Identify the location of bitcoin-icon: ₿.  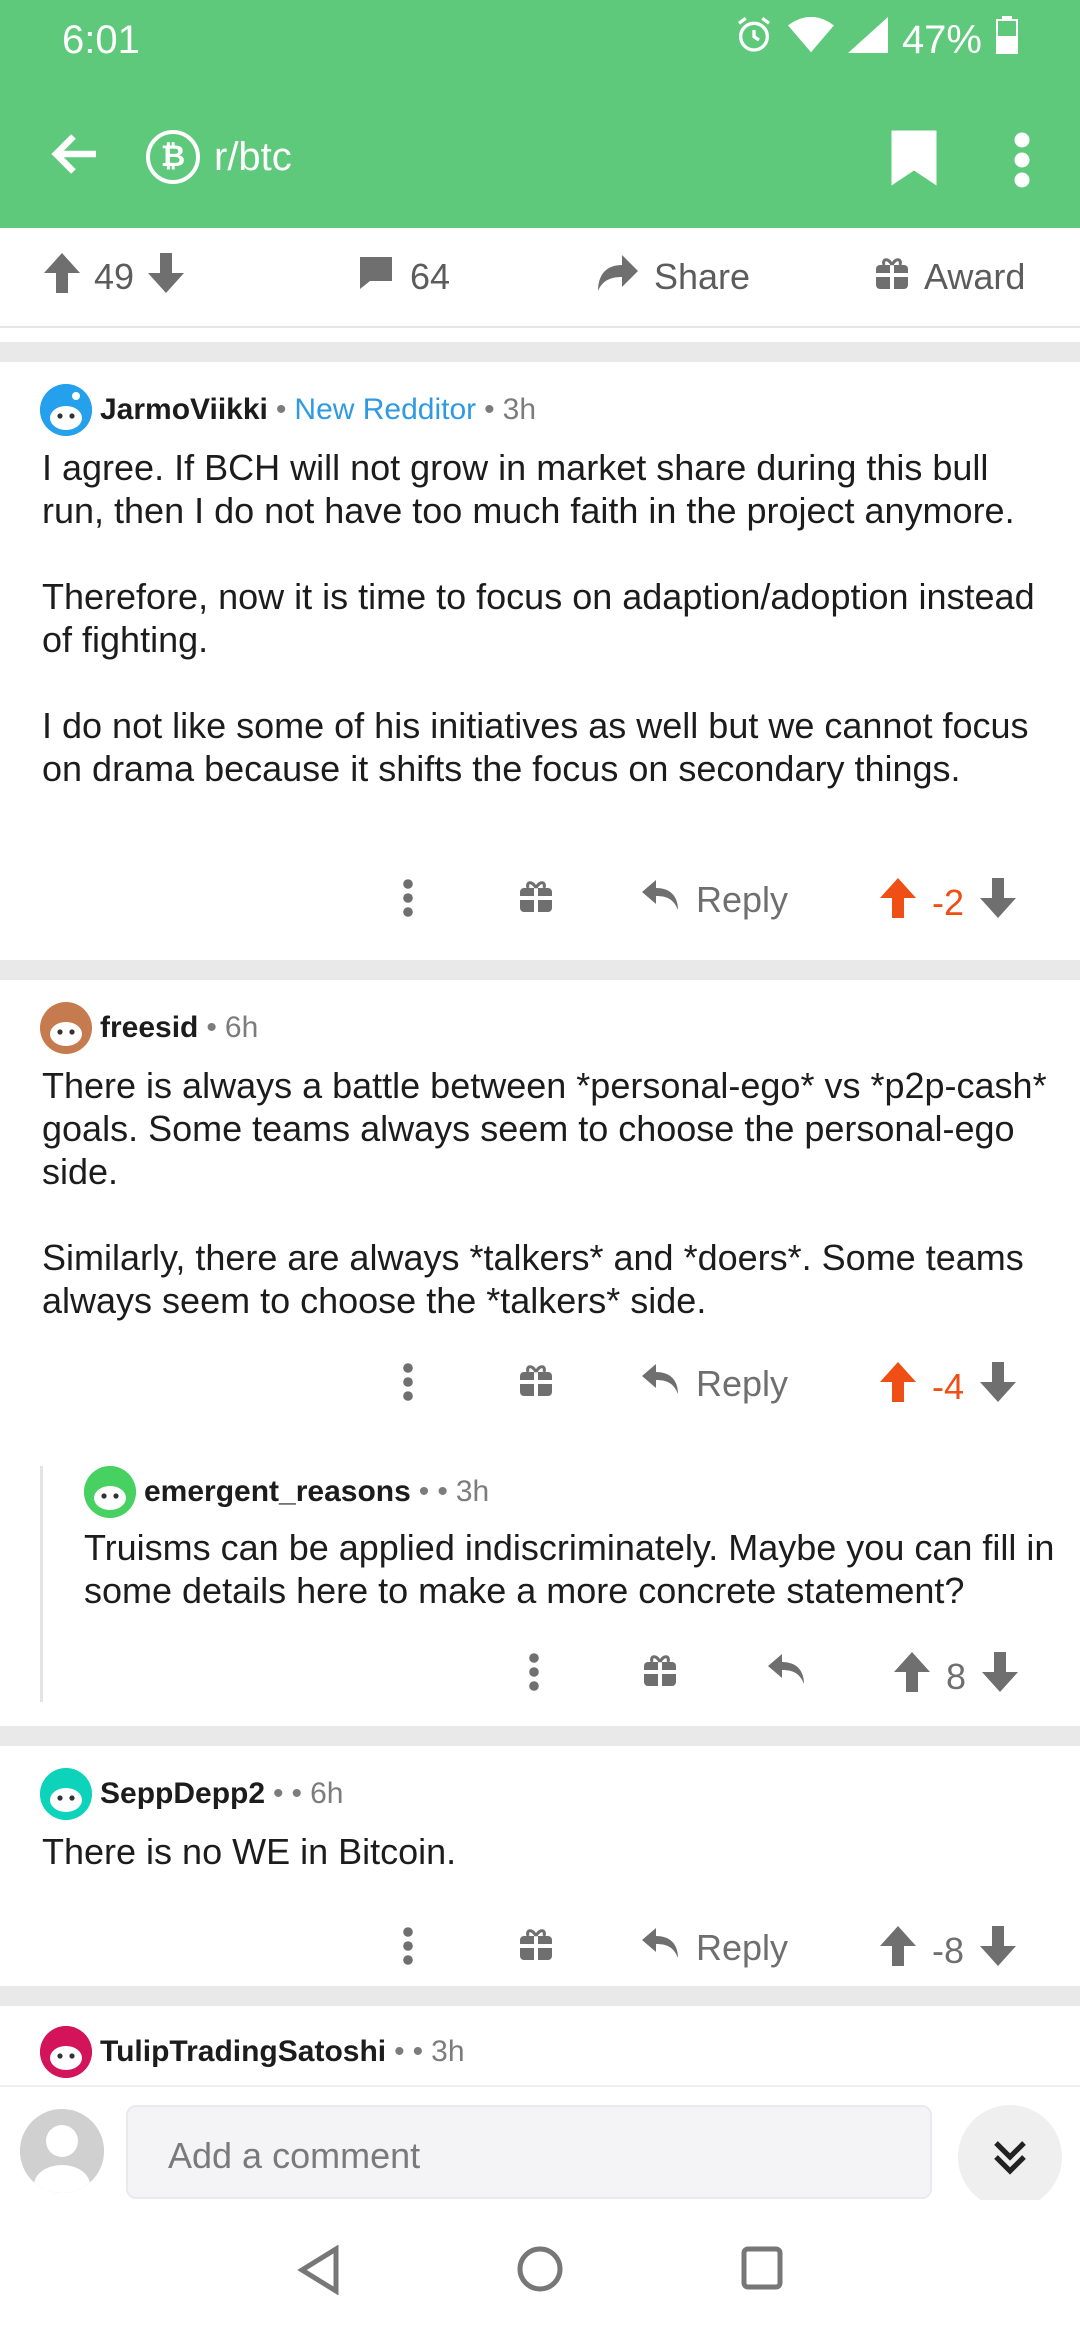
(173, 157).